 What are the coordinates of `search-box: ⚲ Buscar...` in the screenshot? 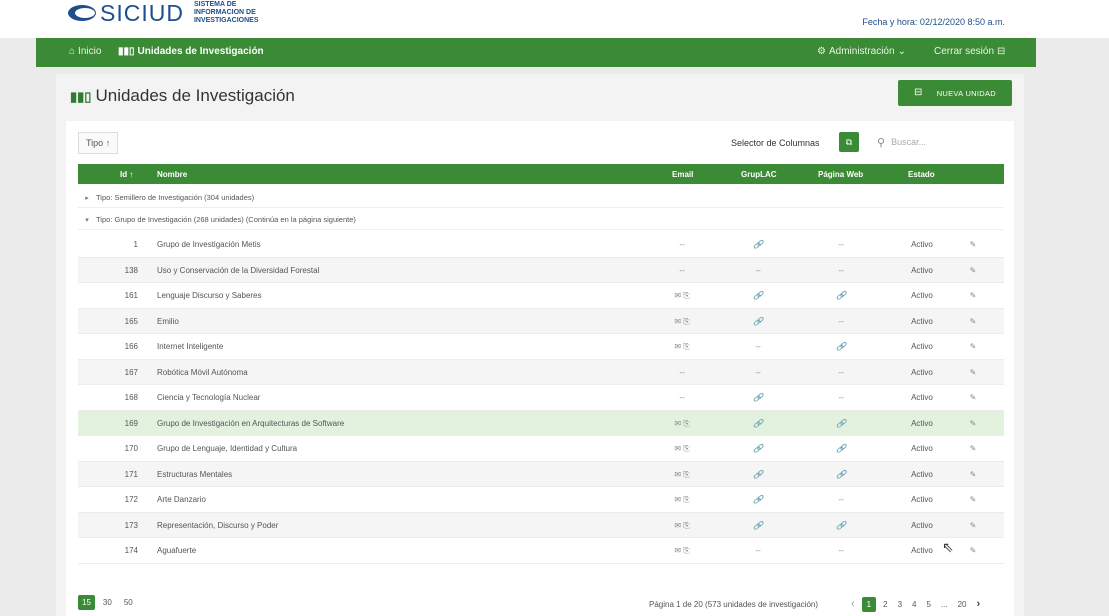 It's located at (932, 142).